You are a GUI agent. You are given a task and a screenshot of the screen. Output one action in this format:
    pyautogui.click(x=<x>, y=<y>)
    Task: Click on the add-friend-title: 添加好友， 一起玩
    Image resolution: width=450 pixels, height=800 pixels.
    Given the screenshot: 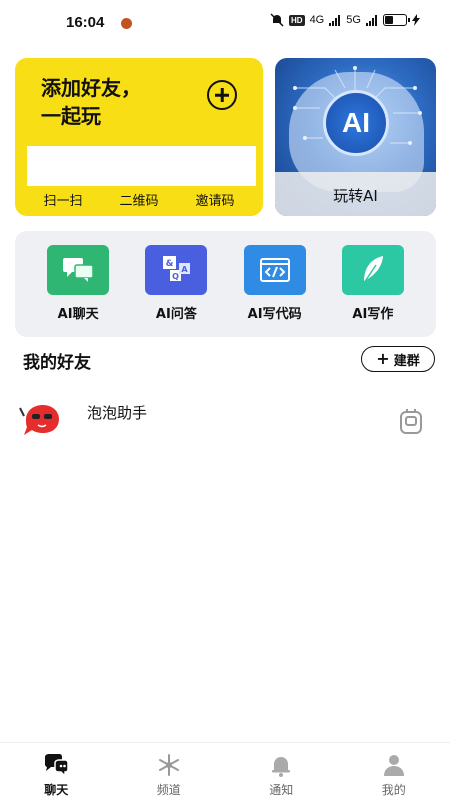 What is the action you would take?
    pyautogui.click(x=91, y=102)
    